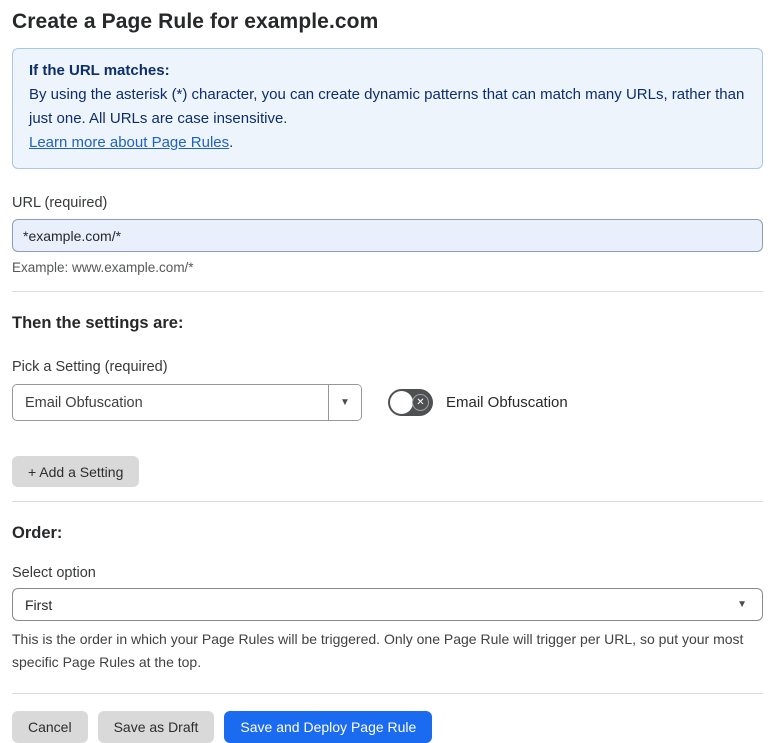 This screenshot has width=775, height=743. I want to click on url-input, so click(387, 235).